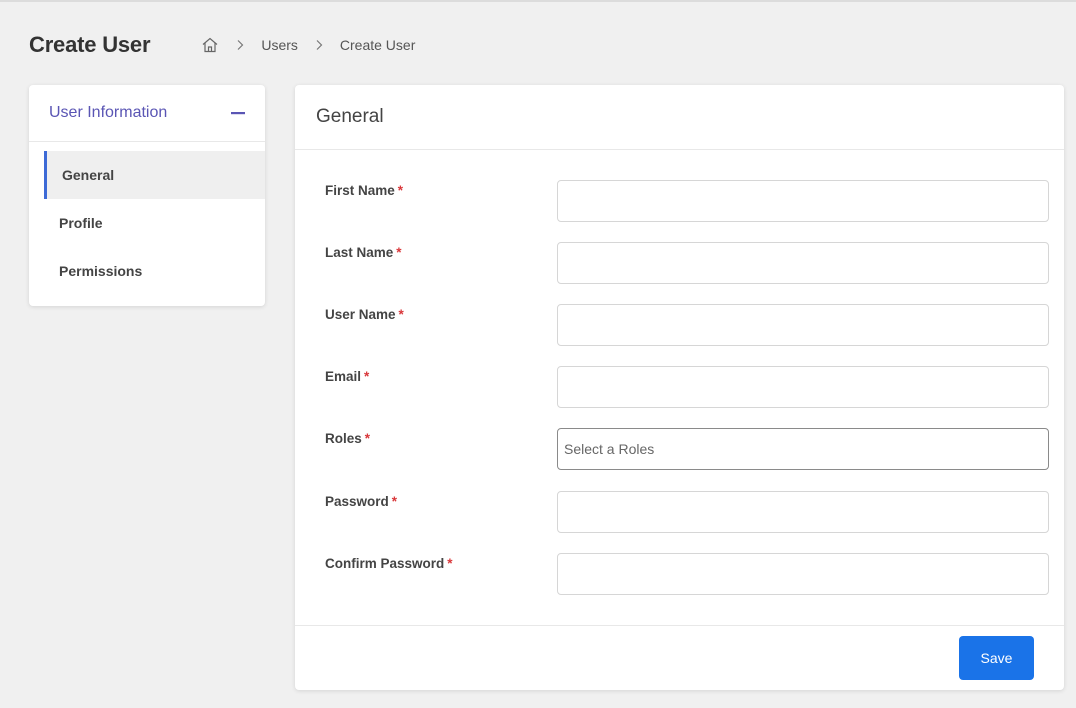 Image resolution: width=1076 pixels, height=708 pixels. What do you see at coordinates (996, 658) in the screenshot?
I see `save-button: Save` at bounding box center [996, 658].